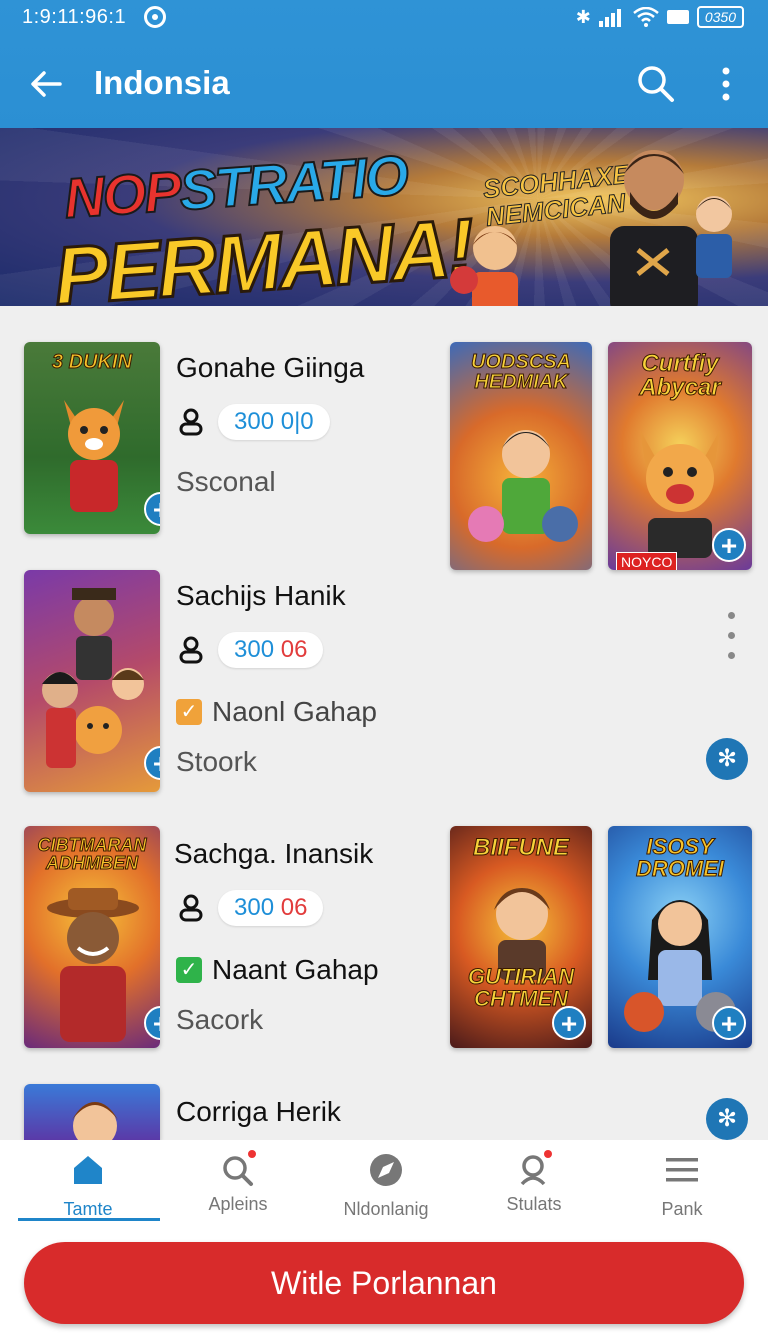 The image size is (768, 1344). I want to click on nav-label: Nldonlanig, so click(386, 1209).